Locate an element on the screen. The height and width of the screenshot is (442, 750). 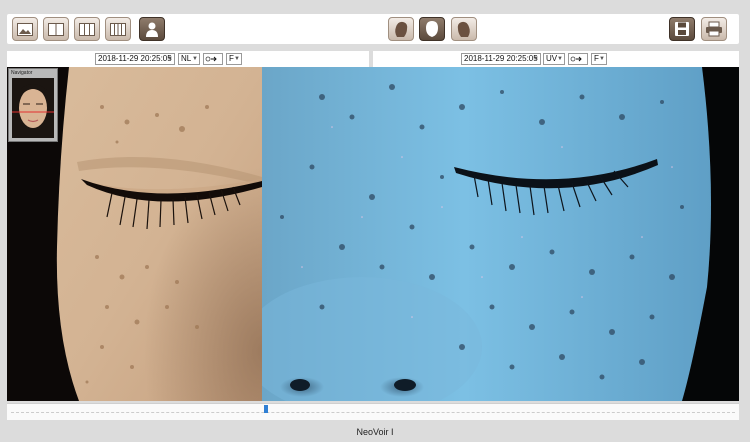
two-pane-button is located at coordinates (56, 29).